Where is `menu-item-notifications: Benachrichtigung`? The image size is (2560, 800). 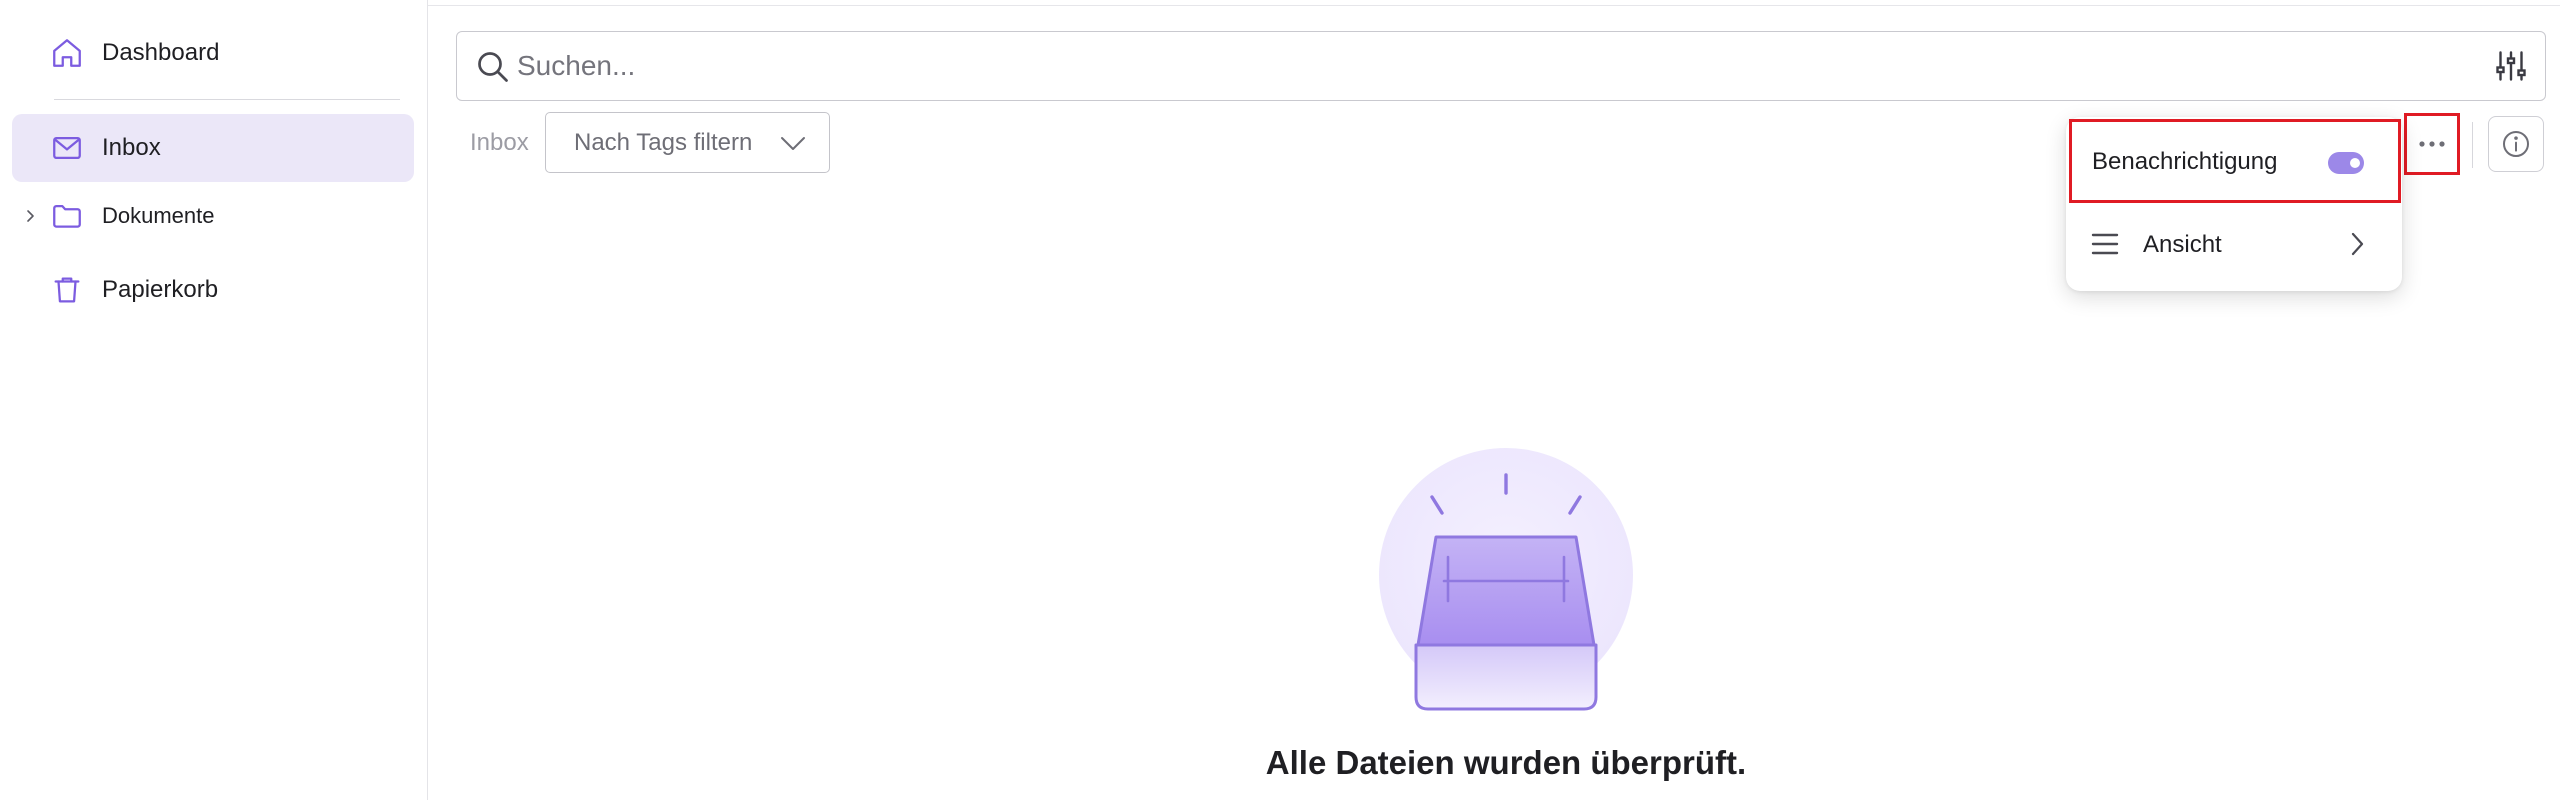
menu-item-notifications: Benachrichtigung is located at coordinates (2235, 161).